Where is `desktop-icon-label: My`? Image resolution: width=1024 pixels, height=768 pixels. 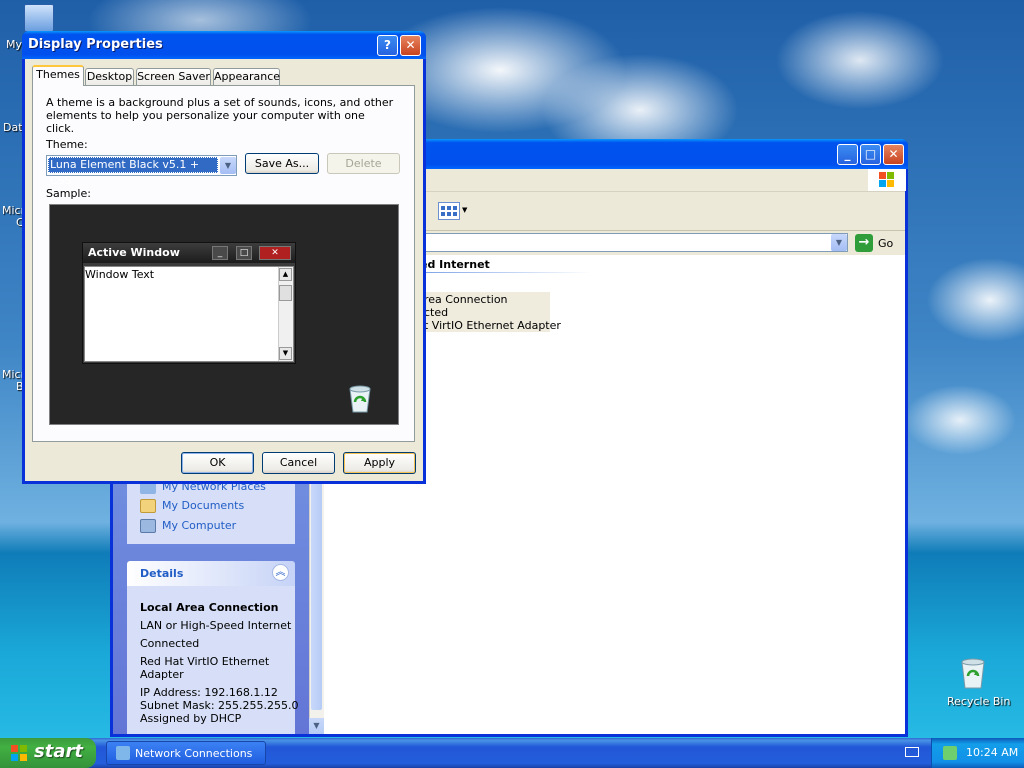 desktop-icon-label: My is located at coordinates (14, 44).